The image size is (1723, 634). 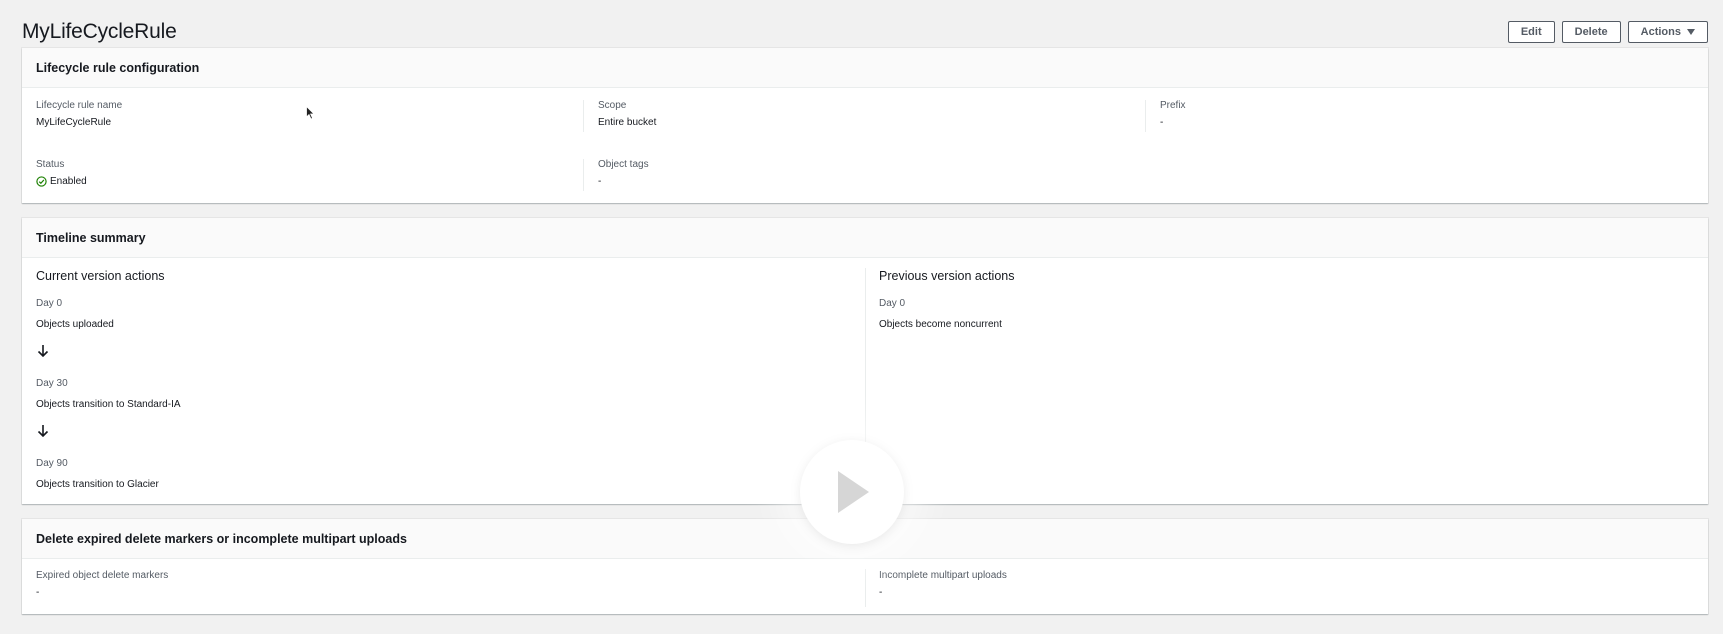 I want to click on timeline-event: Objects transition to Standard-IA, so click(x=108, y=404).